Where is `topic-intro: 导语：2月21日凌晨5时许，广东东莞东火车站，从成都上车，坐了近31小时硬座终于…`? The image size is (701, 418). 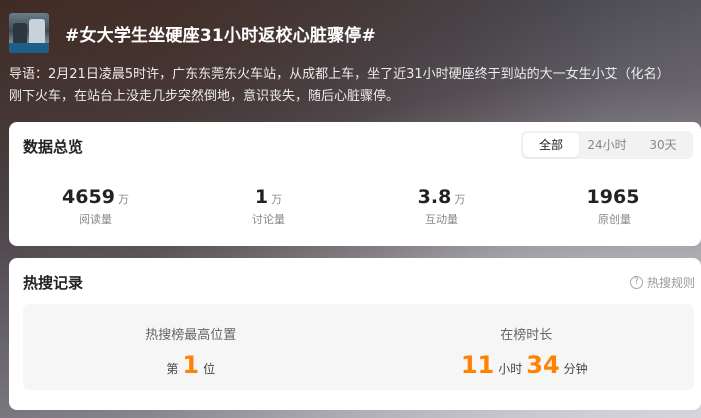
topic-intro: 导语：2月21日凌晨5时许，广东东莞东火车站，从成都上车，坐了近31小时硬座终于… is located at coordinates (355, 86).